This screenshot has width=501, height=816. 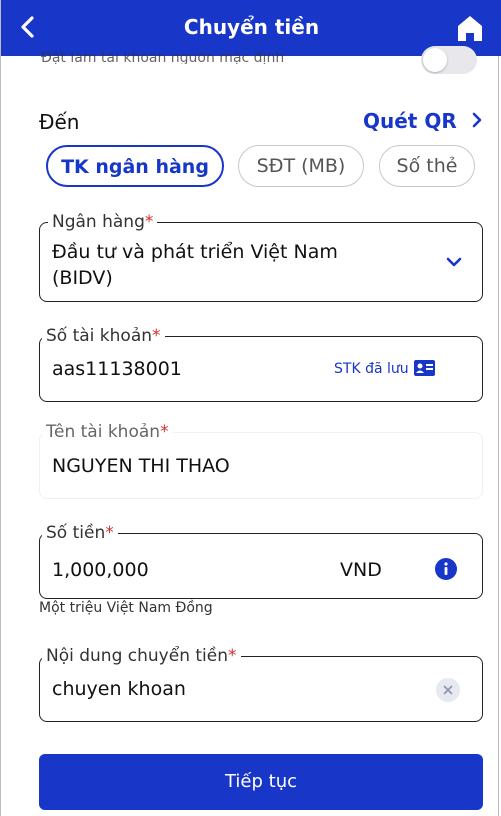 I want to click on default-source-label: Đặt làm tài khoản nguồn mặc định, so click(x=163, y=58).